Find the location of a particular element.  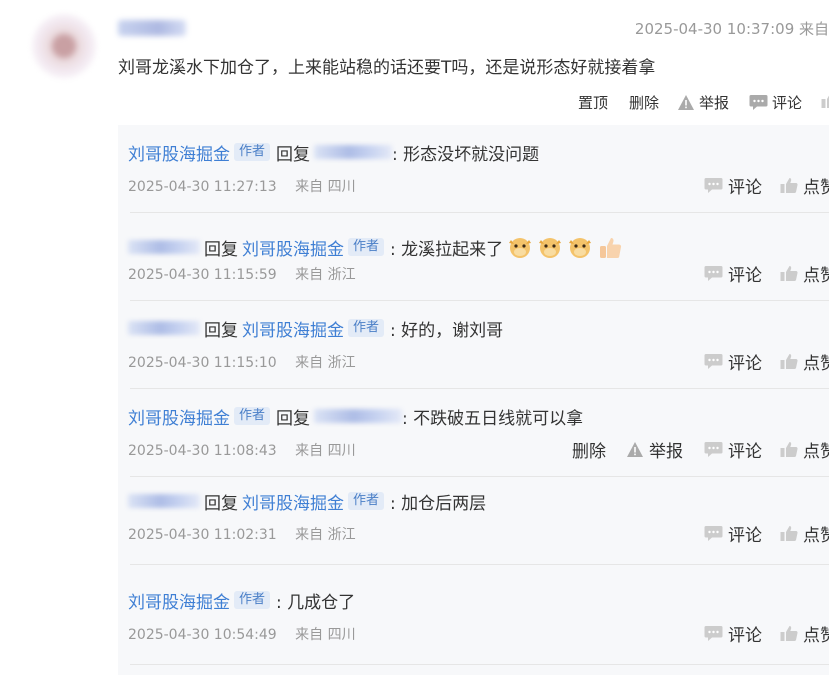

reply-meta: 2025-04-30 11:08:43 来自 四川 is located at coordinates (242, 450).